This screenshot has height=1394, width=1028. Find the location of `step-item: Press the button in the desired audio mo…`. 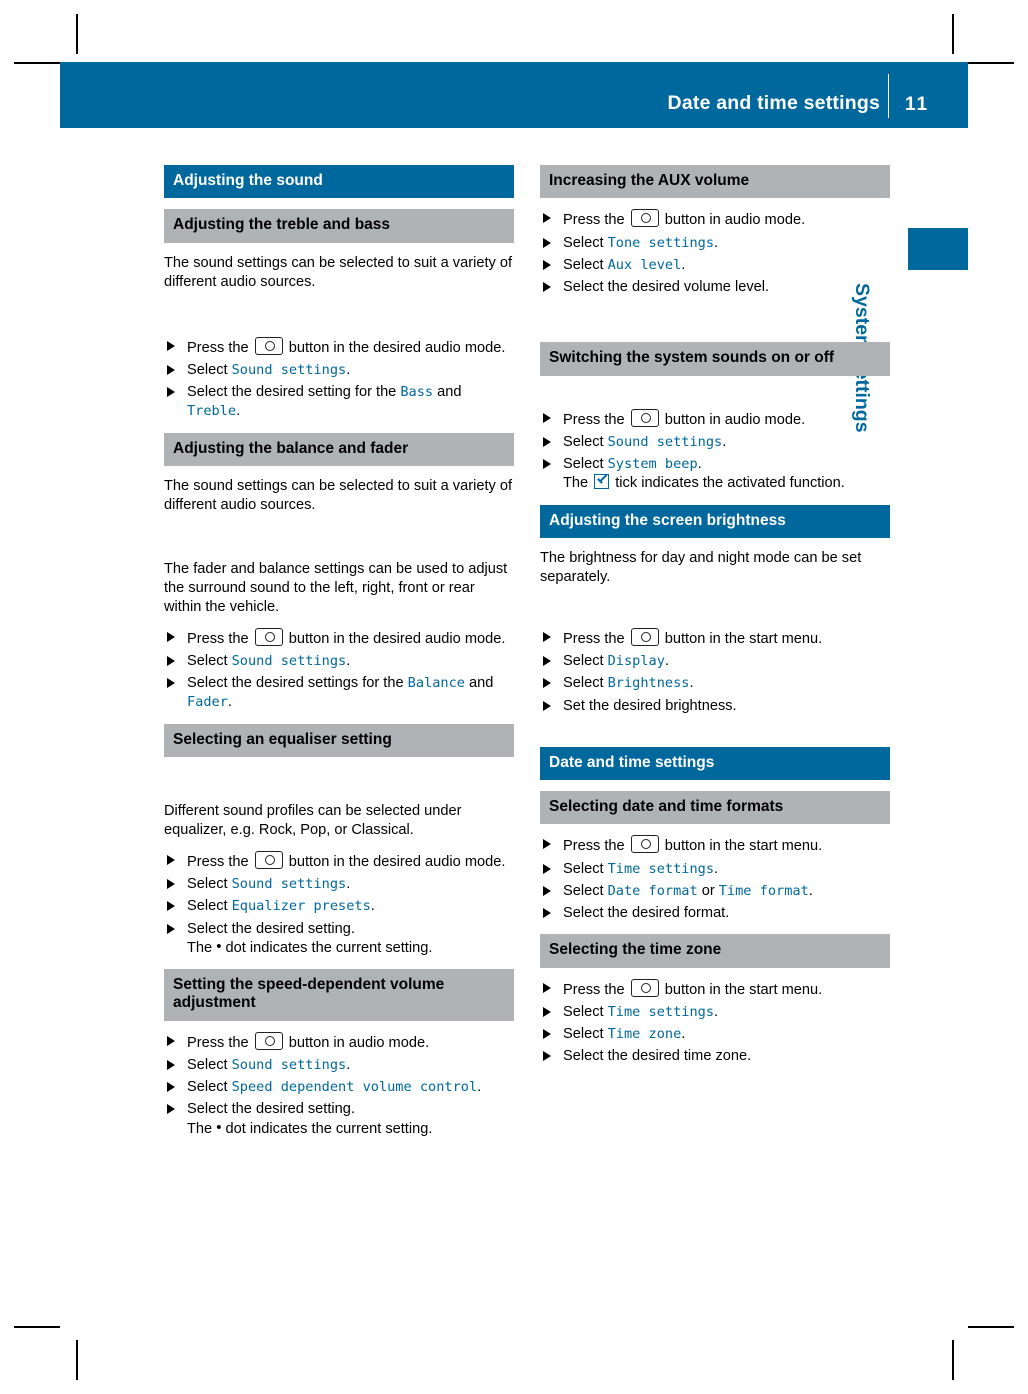

step-item: Press the button in the desired audio mo… is located at coordinates (339, 861).